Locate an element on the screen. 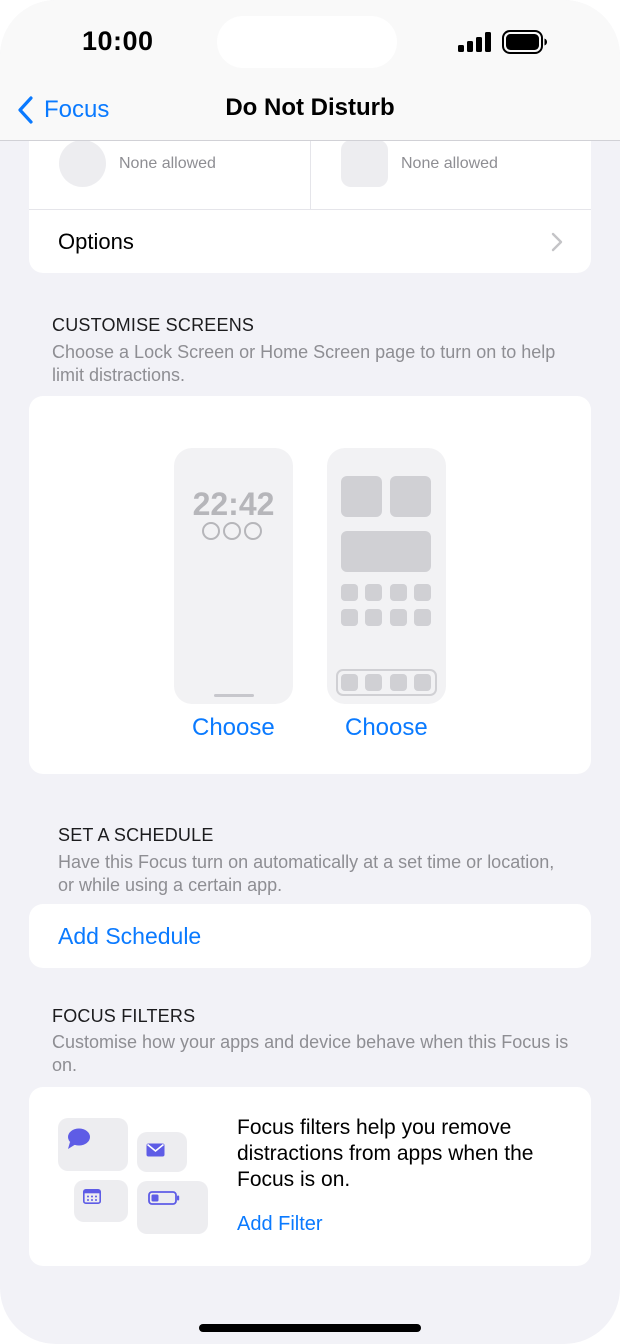 The width and height of the screenshot is (620, 1344). cellular-signal-icon is located at coordinates (474, 42).